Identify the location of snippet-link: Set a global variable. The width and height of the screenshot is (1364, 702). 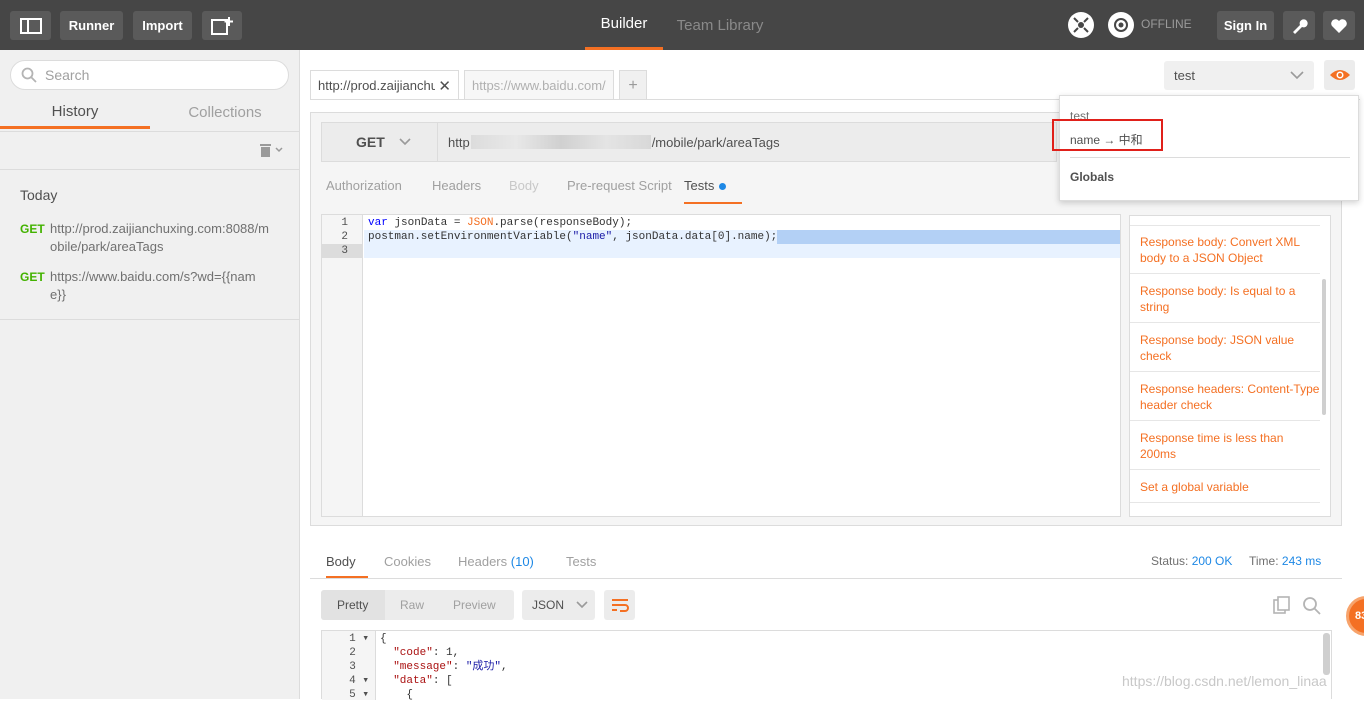
(1230, 487).